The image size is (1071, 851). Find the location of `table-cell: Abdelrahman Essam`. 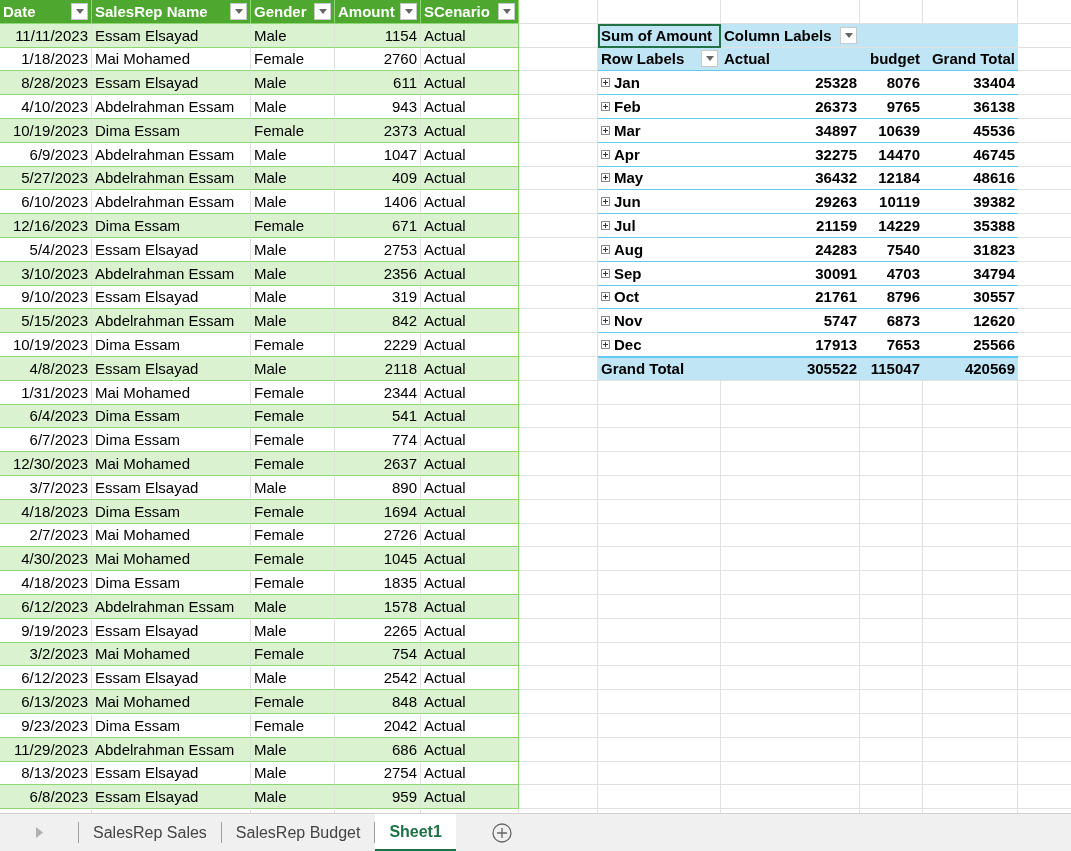

table-cell: Abdelrahman Essam is located at coordinates (171, 273).